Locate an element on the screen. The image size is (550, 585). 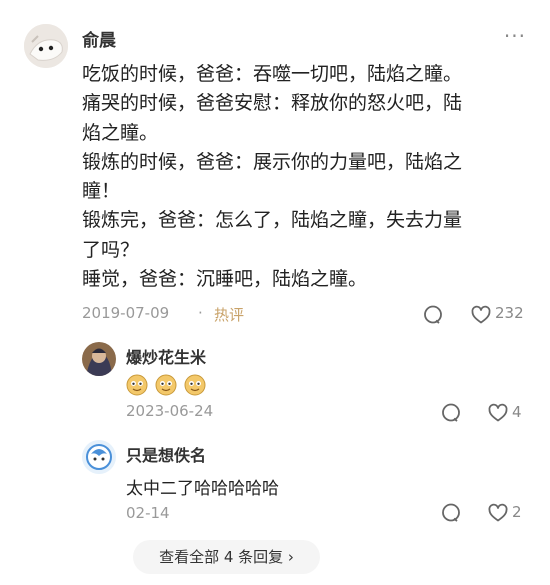
view-all-replies-button: 查看全部 4 条回复 › is located at coordinates (226, 557).